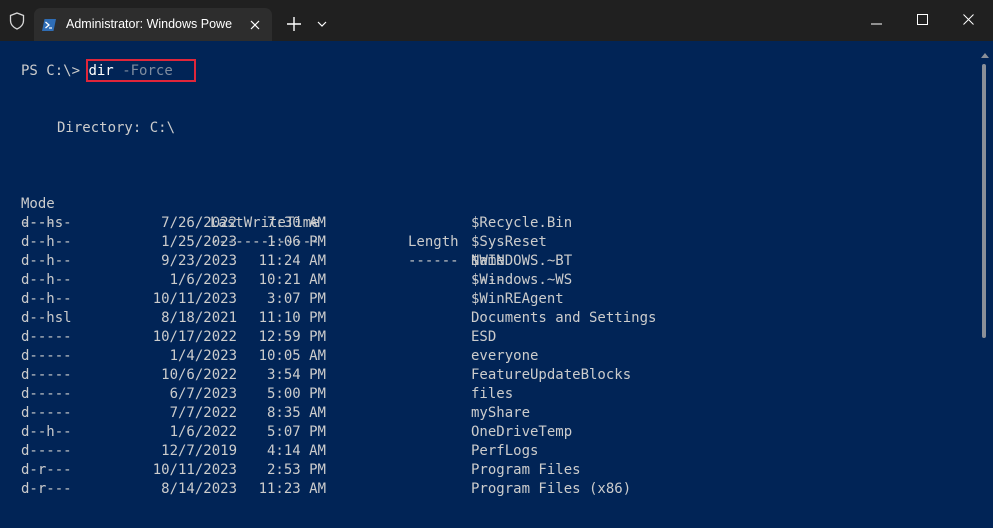 This screenshot has height=528, width=993. Describe the element at coordinates (292, 280) in the screenshot. I see `row-time: 10:21 AM` at that location.